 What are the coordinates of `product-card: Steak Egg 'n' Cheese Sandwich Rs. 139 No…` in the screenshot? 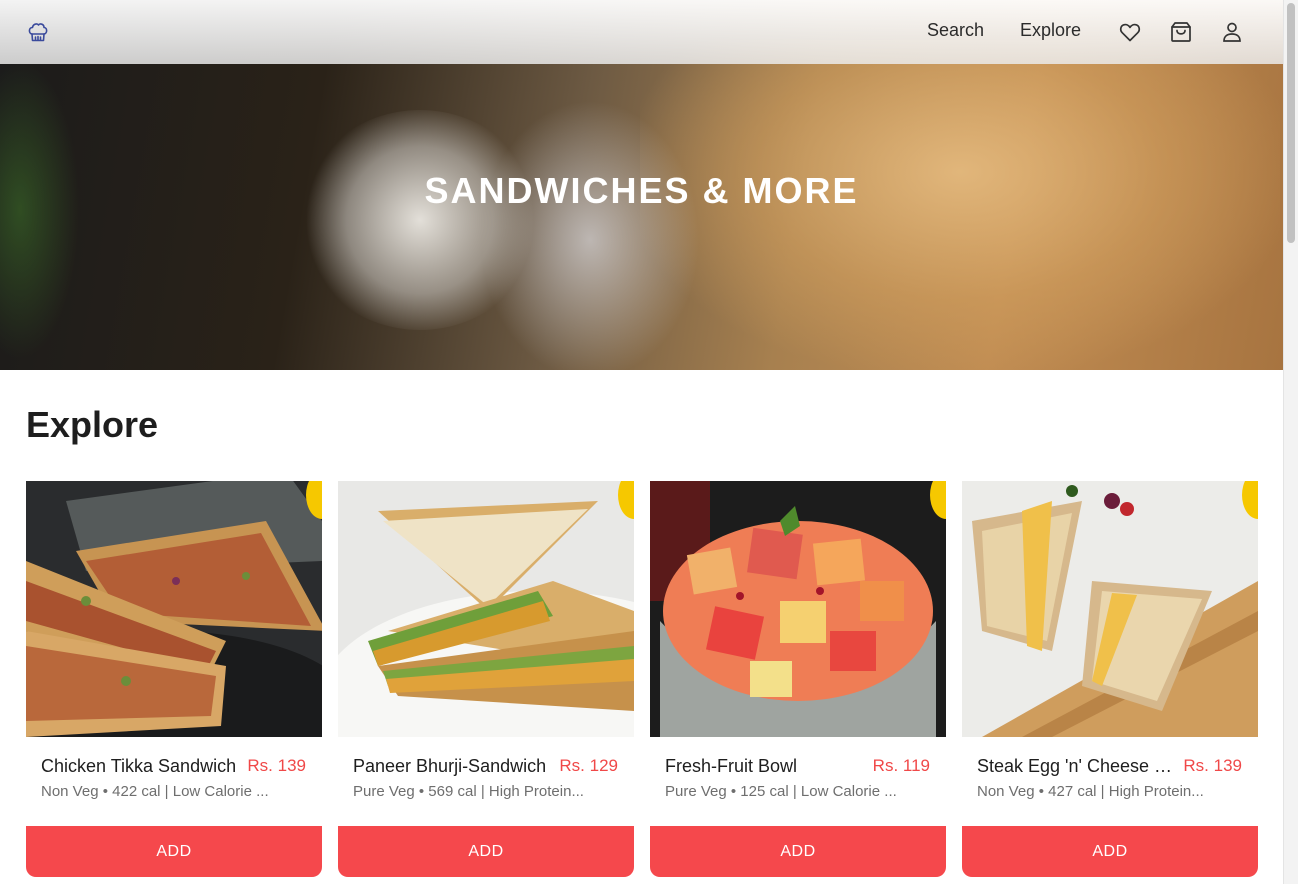 It's located at (1110, 681).